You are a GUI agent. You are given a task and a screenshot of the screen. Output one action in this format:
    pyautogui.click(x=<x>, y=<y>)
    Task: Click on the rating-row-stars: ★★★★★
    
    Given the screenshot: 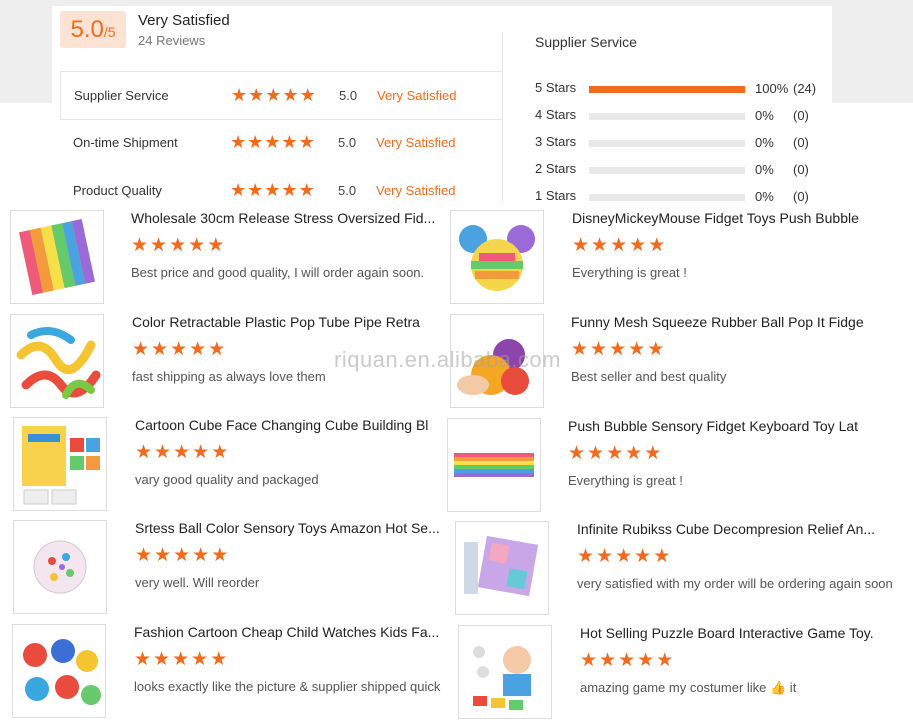 What is the action you would take?
    pyautogui.click(x=273, y=143)
    